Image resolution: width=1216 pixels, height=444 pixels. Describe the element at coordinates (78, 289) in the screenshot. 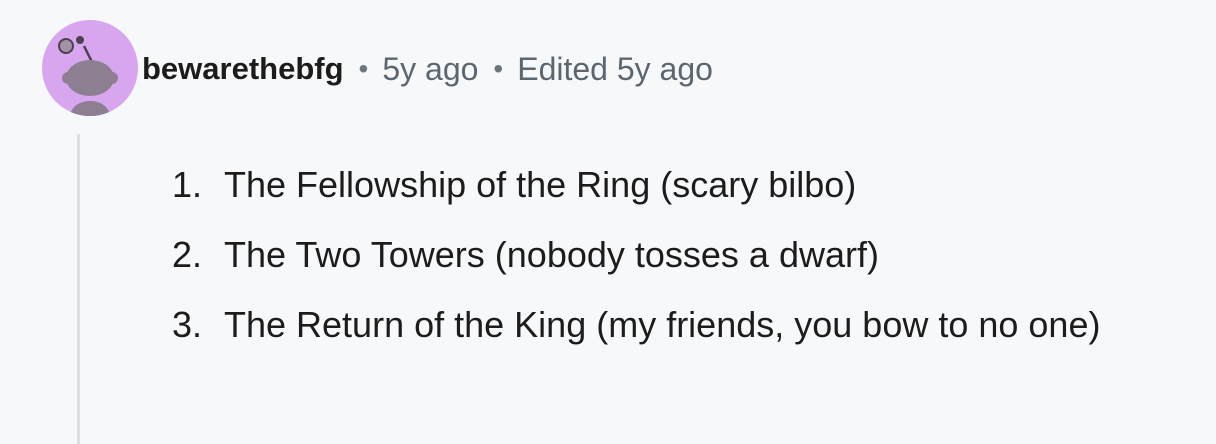

I see `thread-line` at that location.